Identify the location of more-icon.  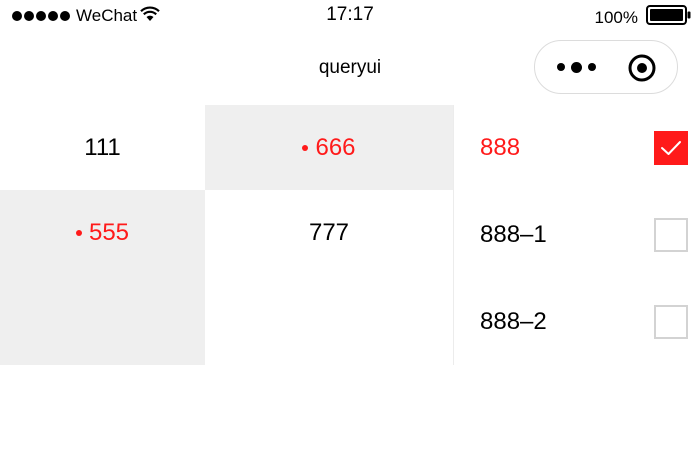
(576, 67).